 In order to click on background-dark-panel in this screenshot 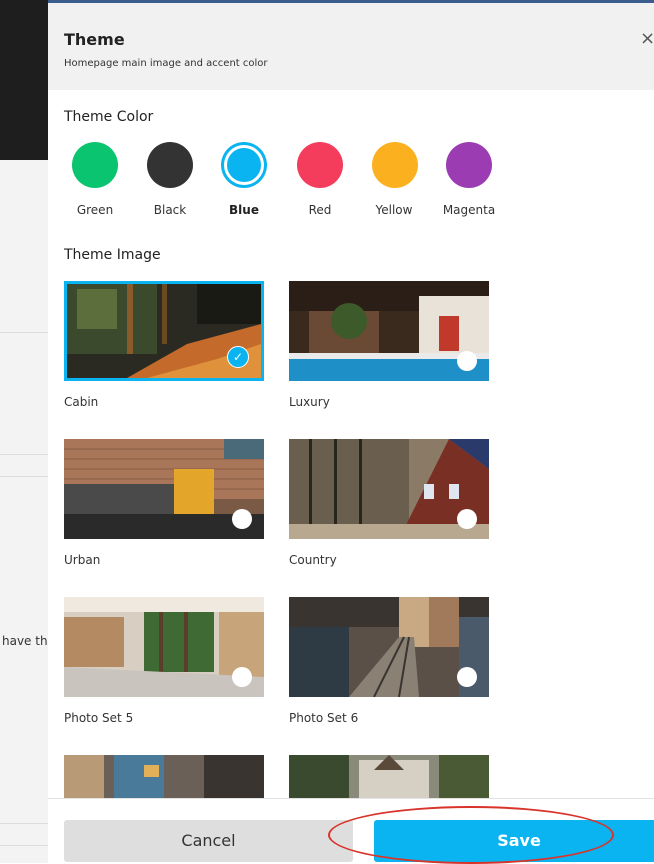, I will do `click(24, 80)`.